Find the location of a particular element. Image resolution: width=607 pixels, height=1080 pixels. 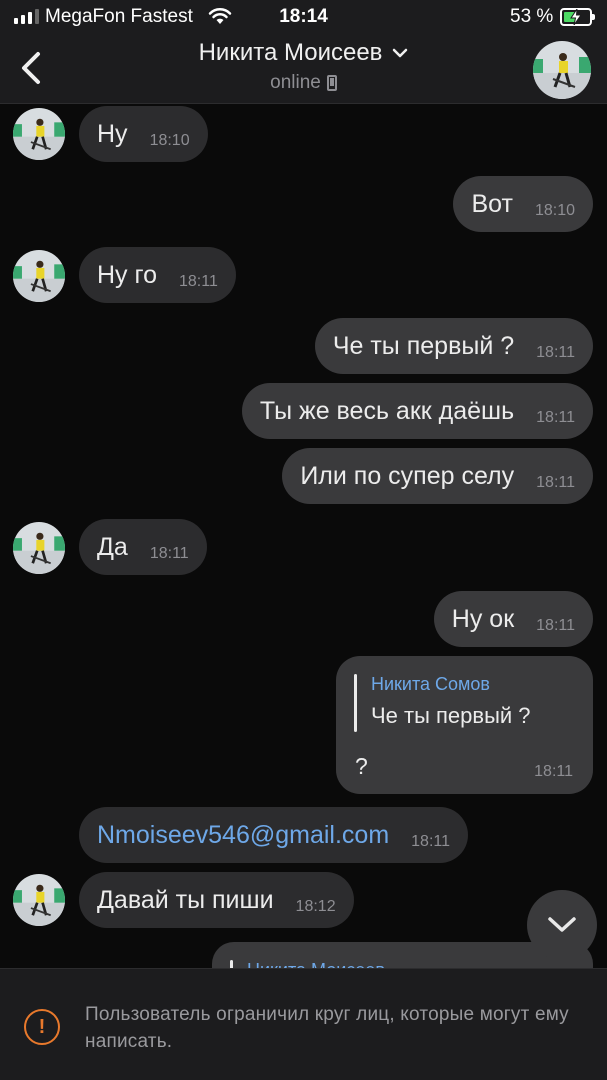

message-bubble: Ты же весь акк даёшь 18:11 is located at coordinates (417, 411).